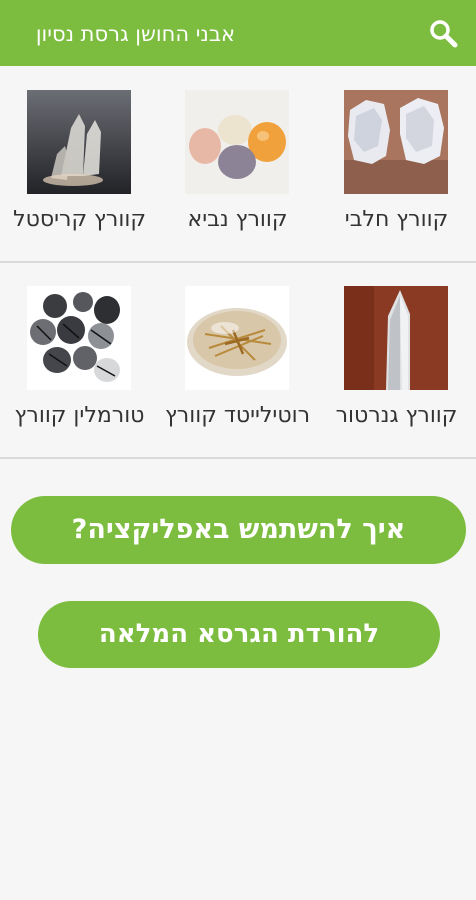  I want to click on crystal-quartz-image, so click(79, 142).